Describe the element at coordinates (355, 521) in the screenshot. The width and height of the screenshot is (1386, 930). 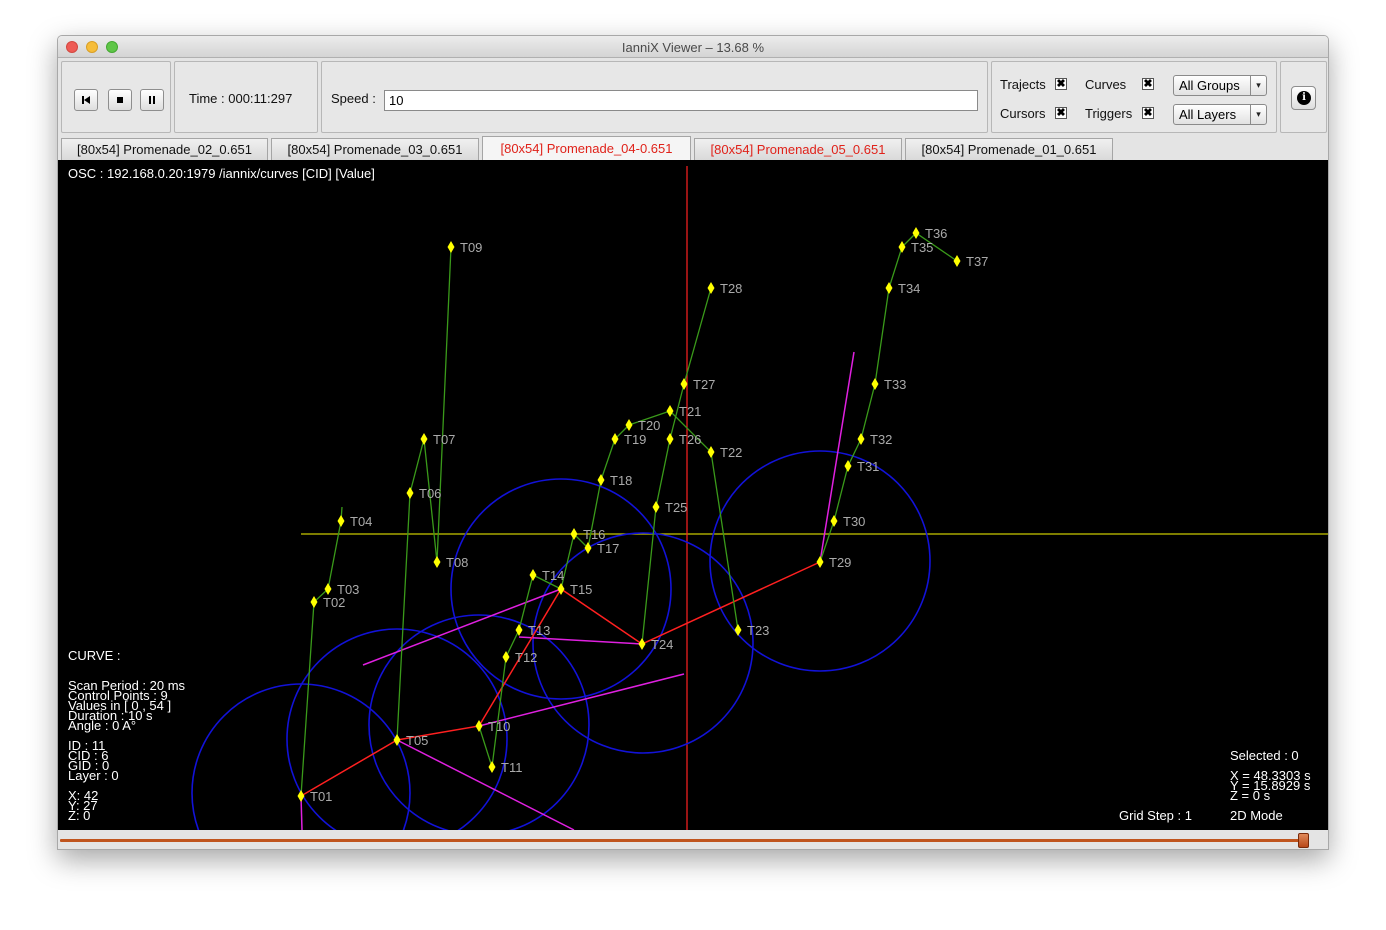
I see `trigger-t04: T04` at that location.